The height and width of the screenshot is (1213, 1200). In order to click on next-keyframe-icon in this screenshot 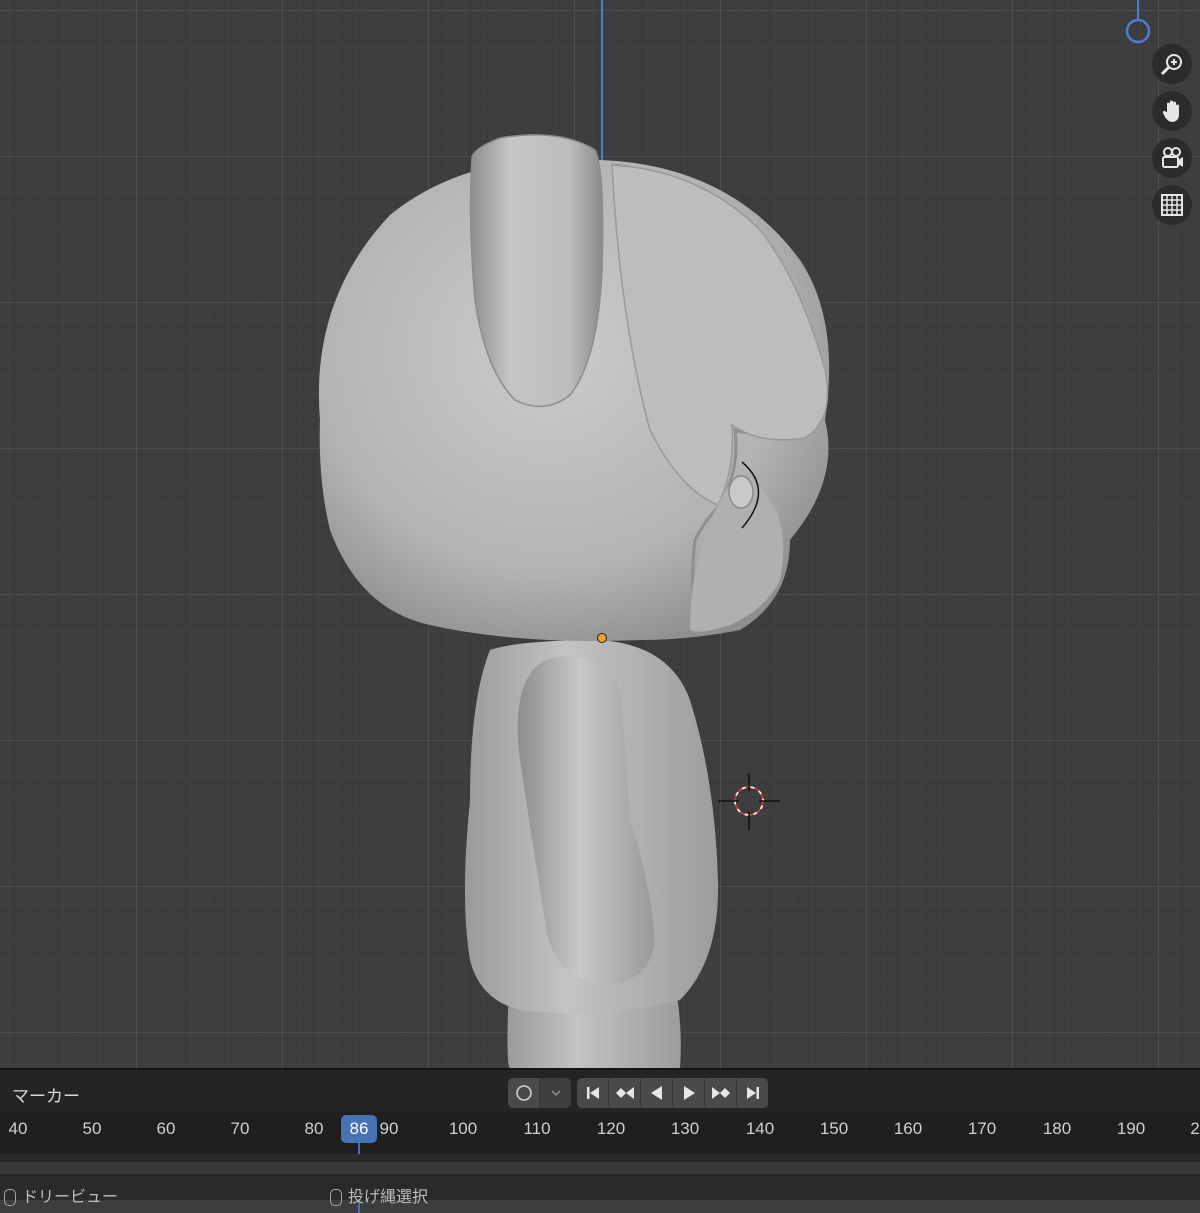, I will do `click(720, 1093)`.